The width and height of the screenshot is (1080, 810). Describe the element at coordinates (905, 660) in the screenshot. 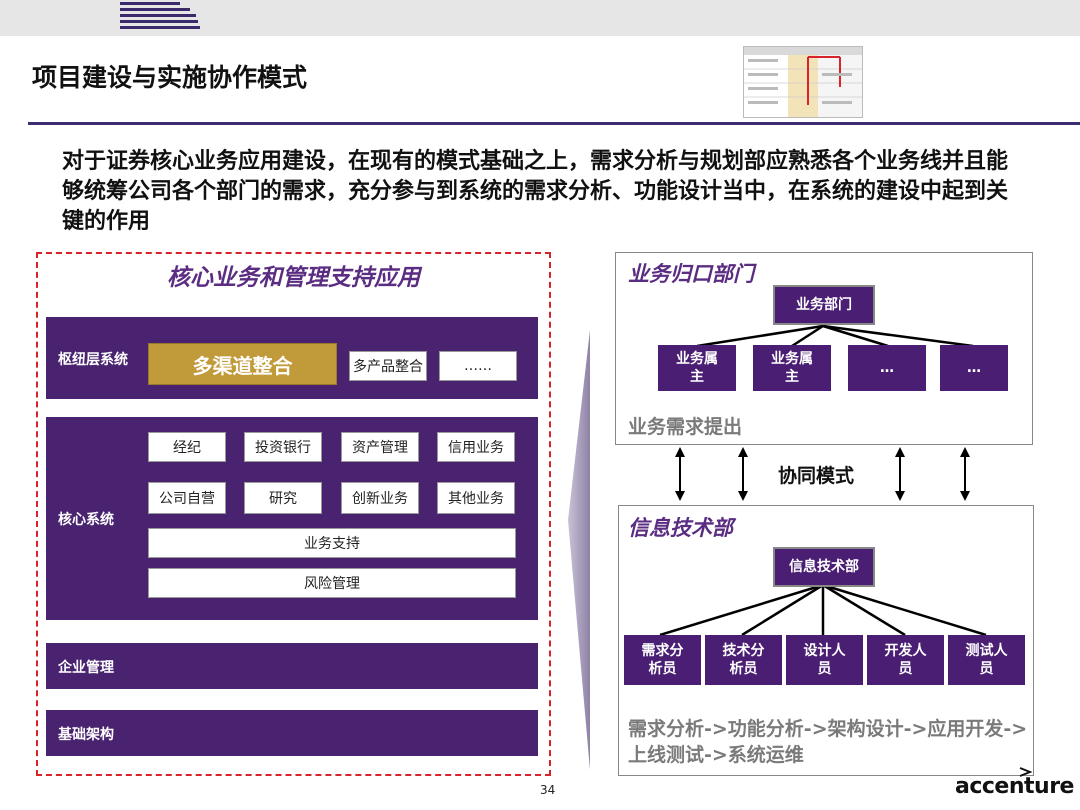

I see `it-role-developer: 开发人员` at that location.